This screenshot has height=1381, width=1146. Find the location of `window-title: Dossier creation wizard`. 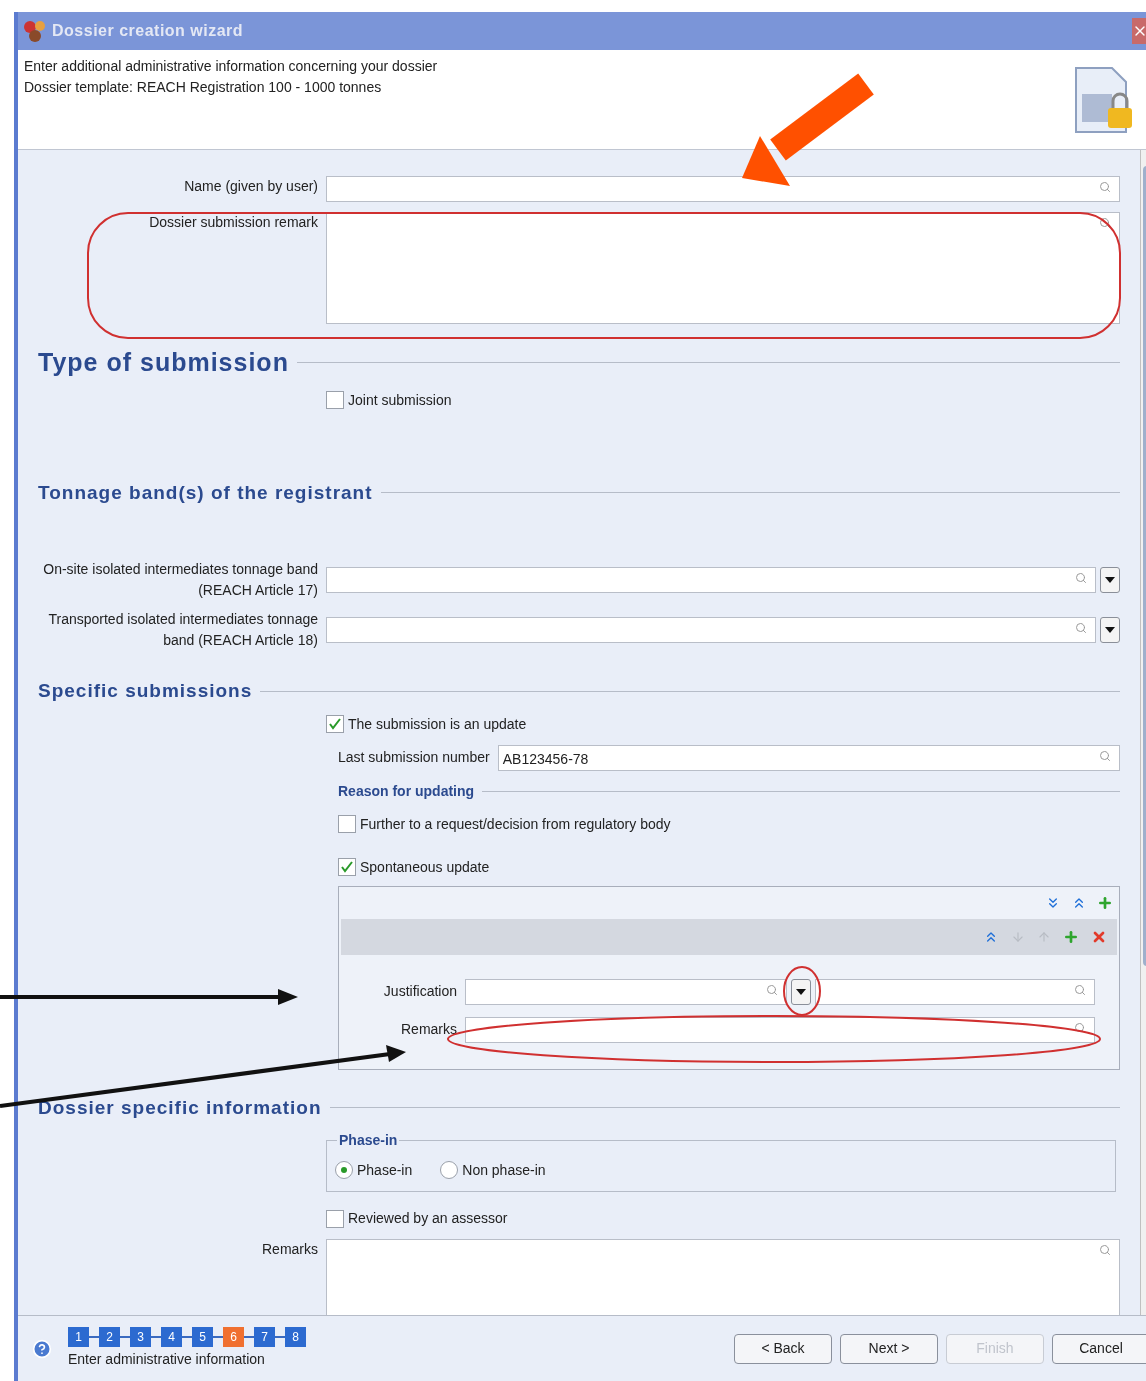

window-title: Dossier creation wizard is located at coordinates (148, 31).